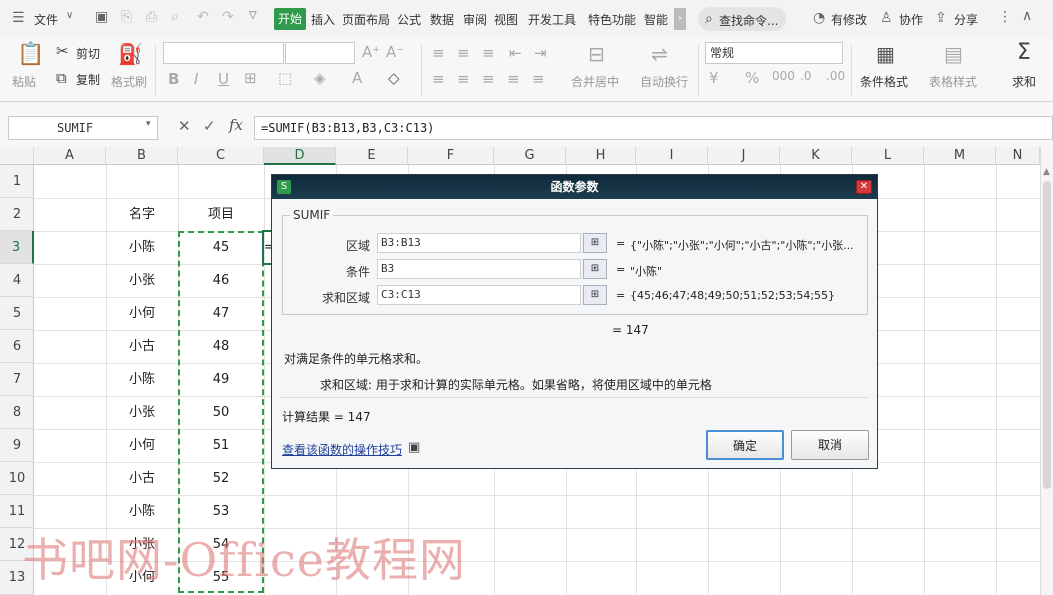 The height and width of the screenshot is (595, 1053). What do you see at coordinates (17, 181) in the screenshot?
I see `row-header-1: 1` at bounding box center [17, 181].